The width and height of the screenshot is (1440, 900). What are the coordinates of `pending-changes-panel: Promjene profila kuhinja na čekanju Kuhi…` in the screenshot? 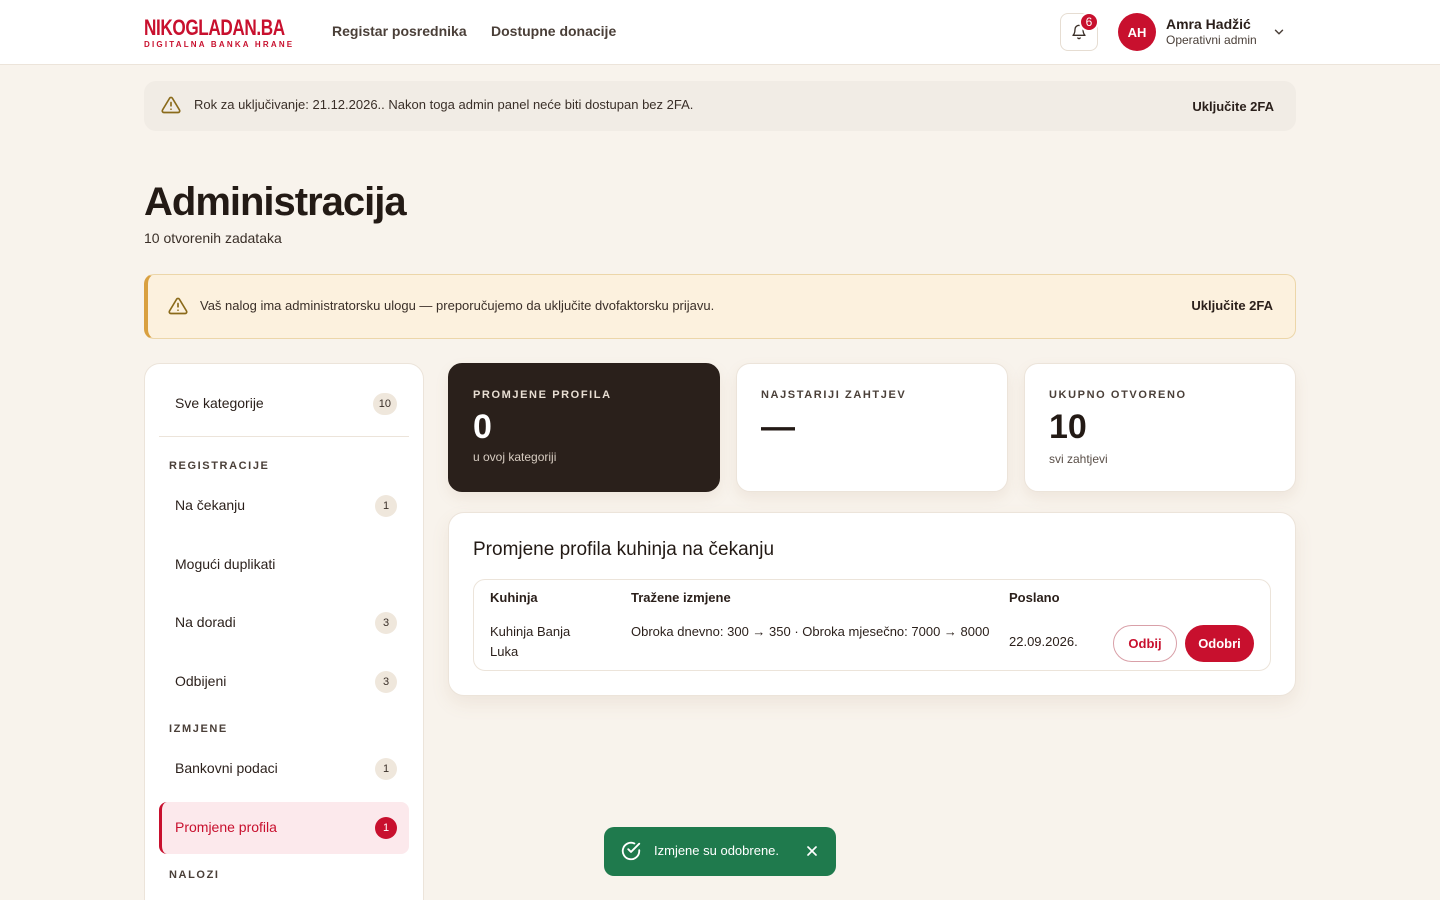 It's located at (872, 604).